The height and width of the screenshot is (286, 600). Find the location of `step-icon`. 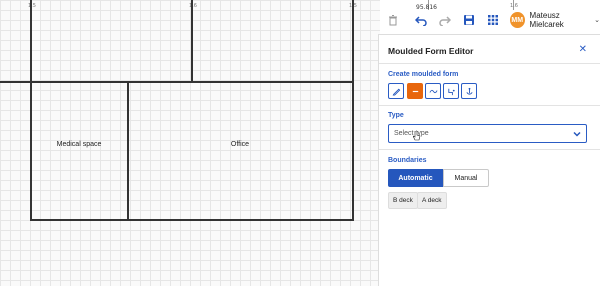

step-icon is located at coordinates (451, 91).